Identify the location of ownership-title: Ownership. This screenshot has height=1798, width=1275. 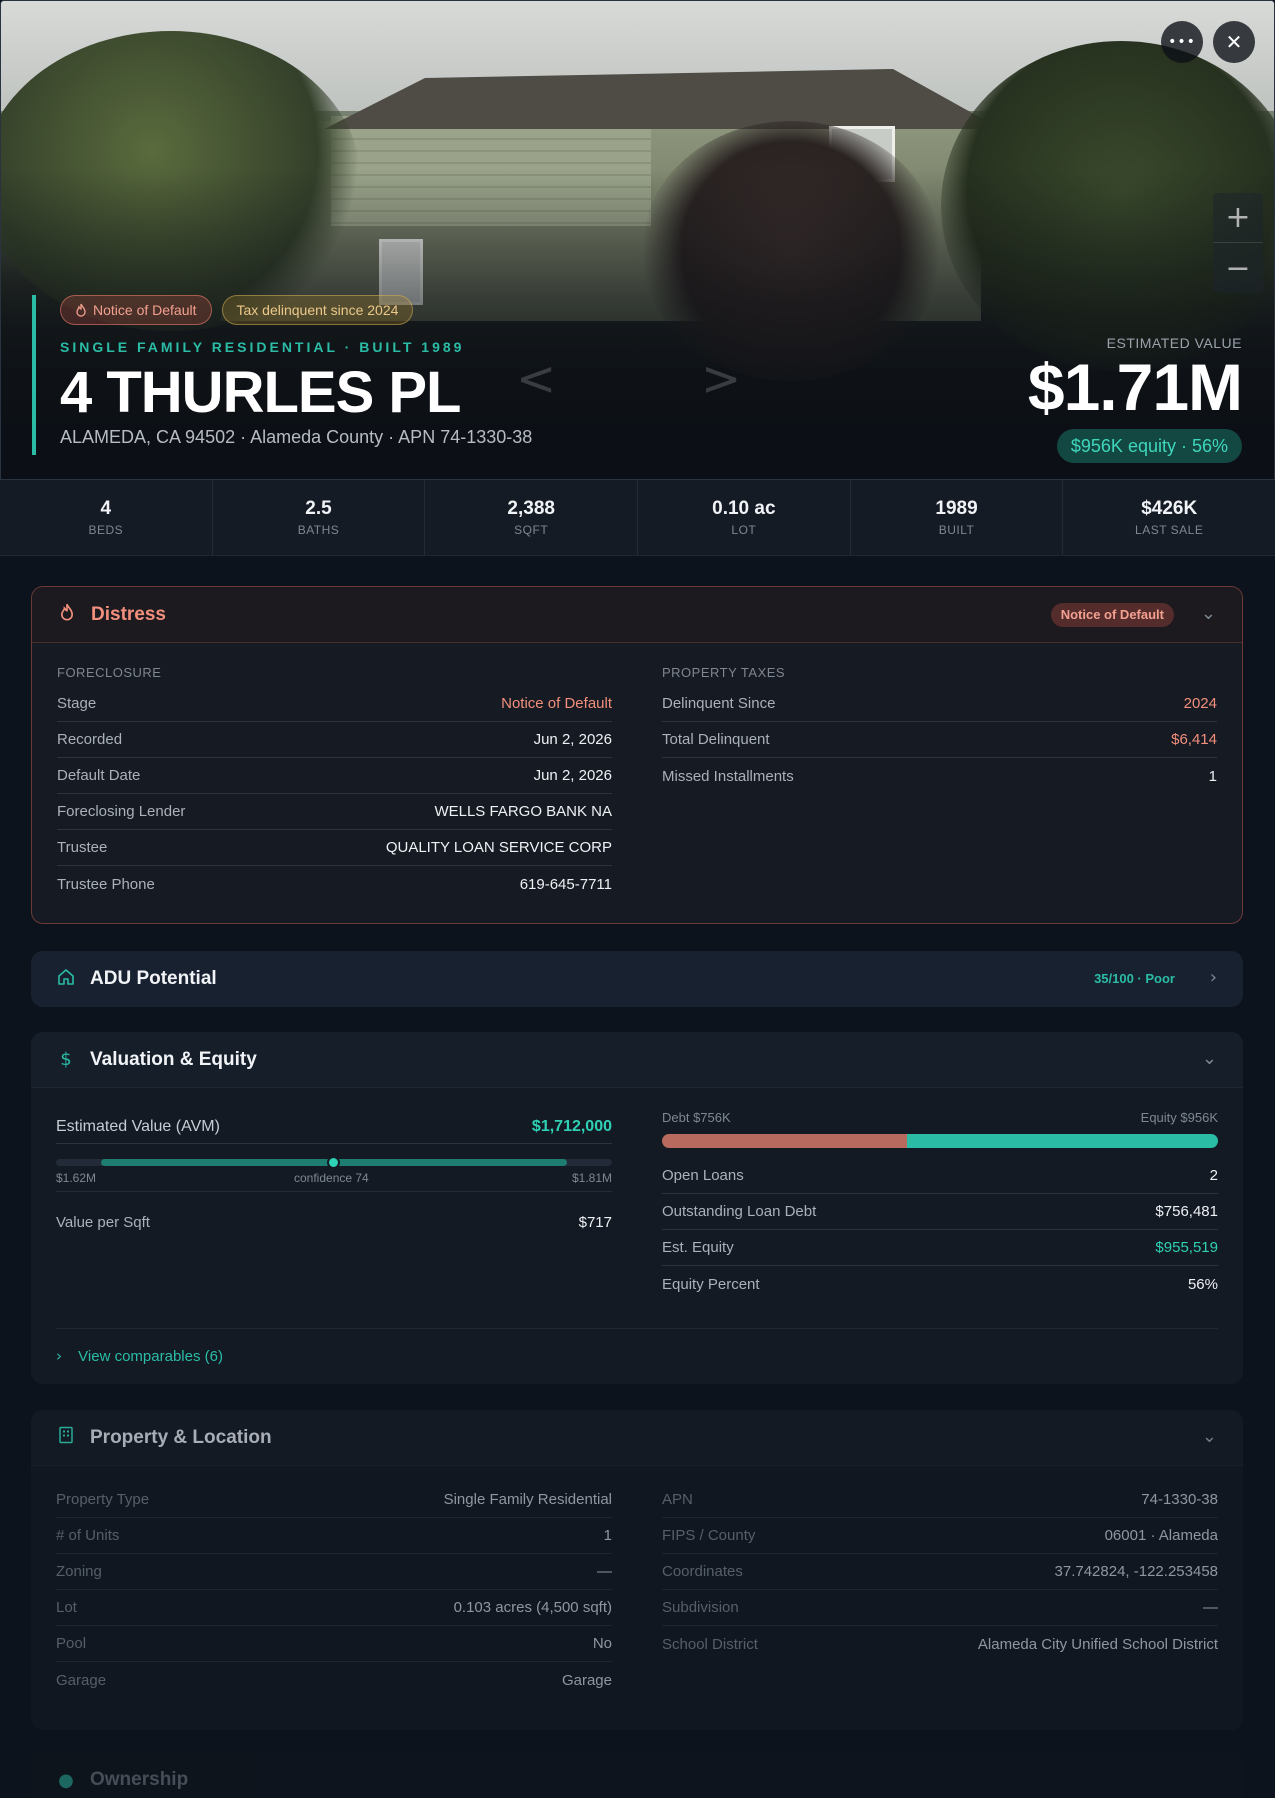
(139, 1779).